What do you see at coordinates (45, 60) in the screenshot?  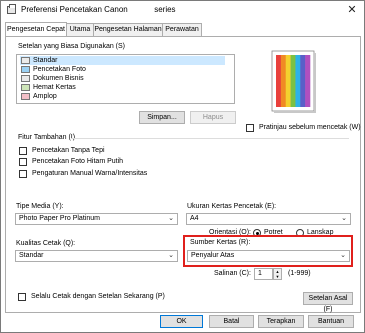 I see `list-item-label: Standar` at bounding box center [45, 60].